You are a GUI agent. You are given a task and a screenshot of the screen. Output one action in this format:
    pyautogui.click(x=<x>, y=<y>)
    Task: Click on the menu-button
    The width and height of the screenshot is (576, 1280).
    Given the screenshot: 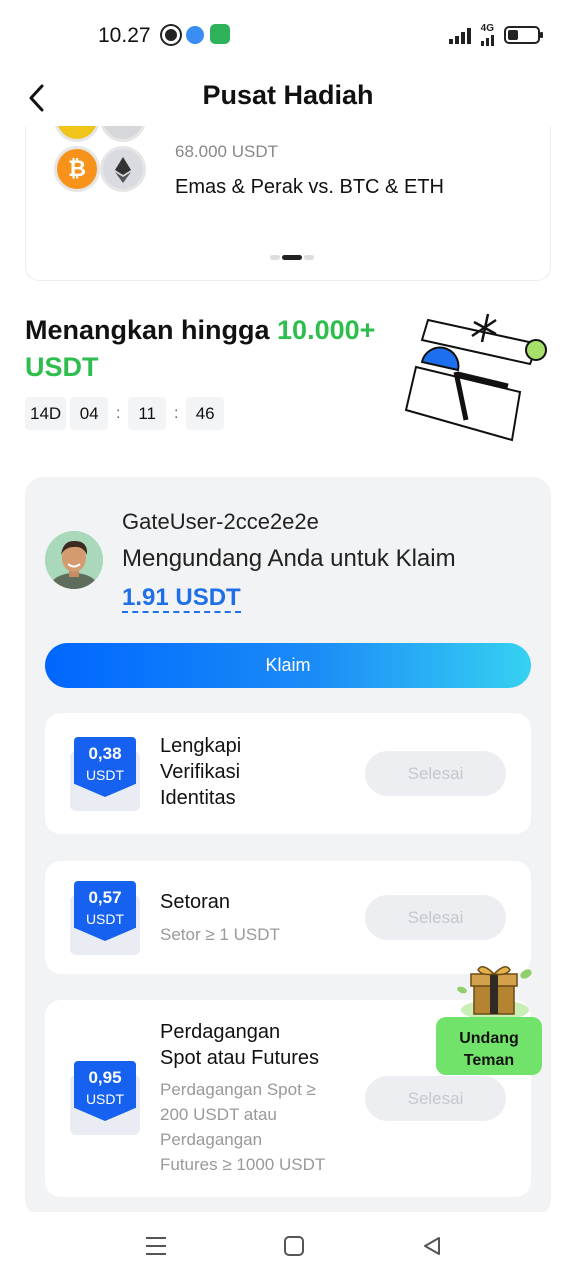 What is the action you would take?
    pyautogui.click(x=156, y=1246)
    